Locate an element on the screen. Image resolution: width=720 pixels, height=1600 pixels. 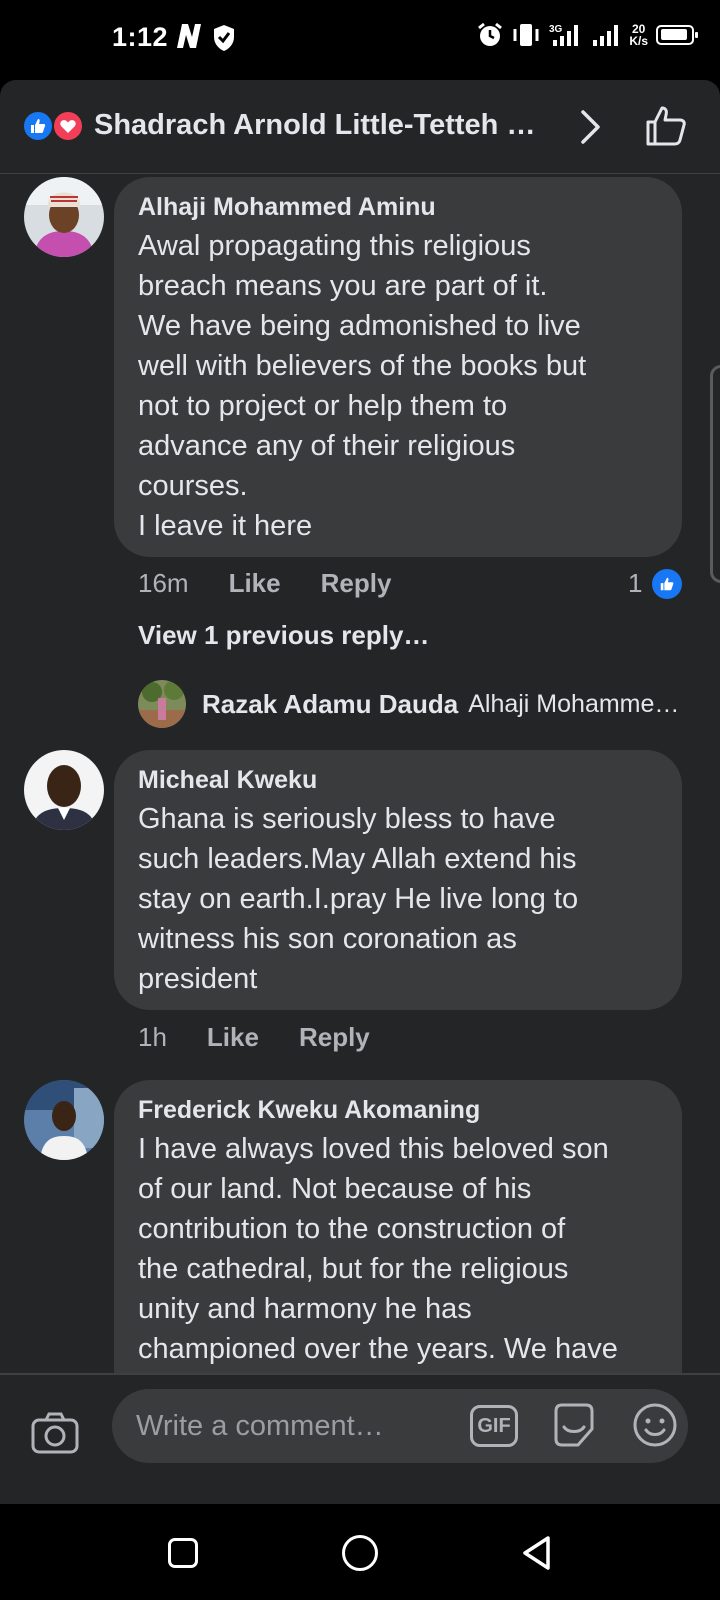
system-nav-bar is located at coordinates (360, 1552).